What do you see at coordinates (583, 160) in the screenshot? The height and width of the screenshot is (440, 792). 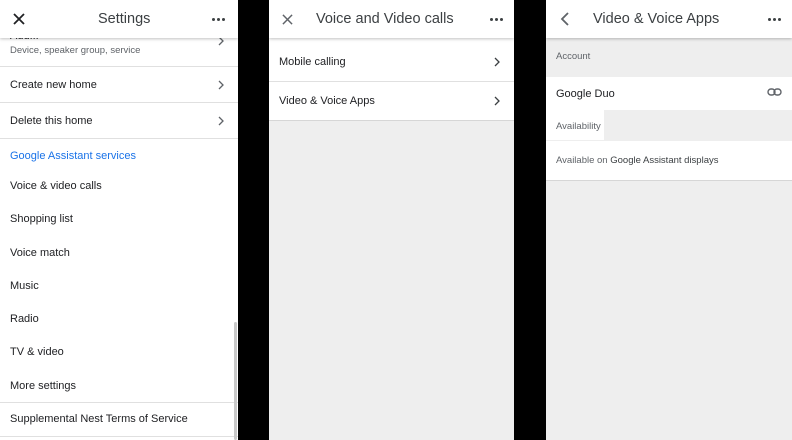 I see `availability-prefix: Available on` at bounding box center [583, 160].